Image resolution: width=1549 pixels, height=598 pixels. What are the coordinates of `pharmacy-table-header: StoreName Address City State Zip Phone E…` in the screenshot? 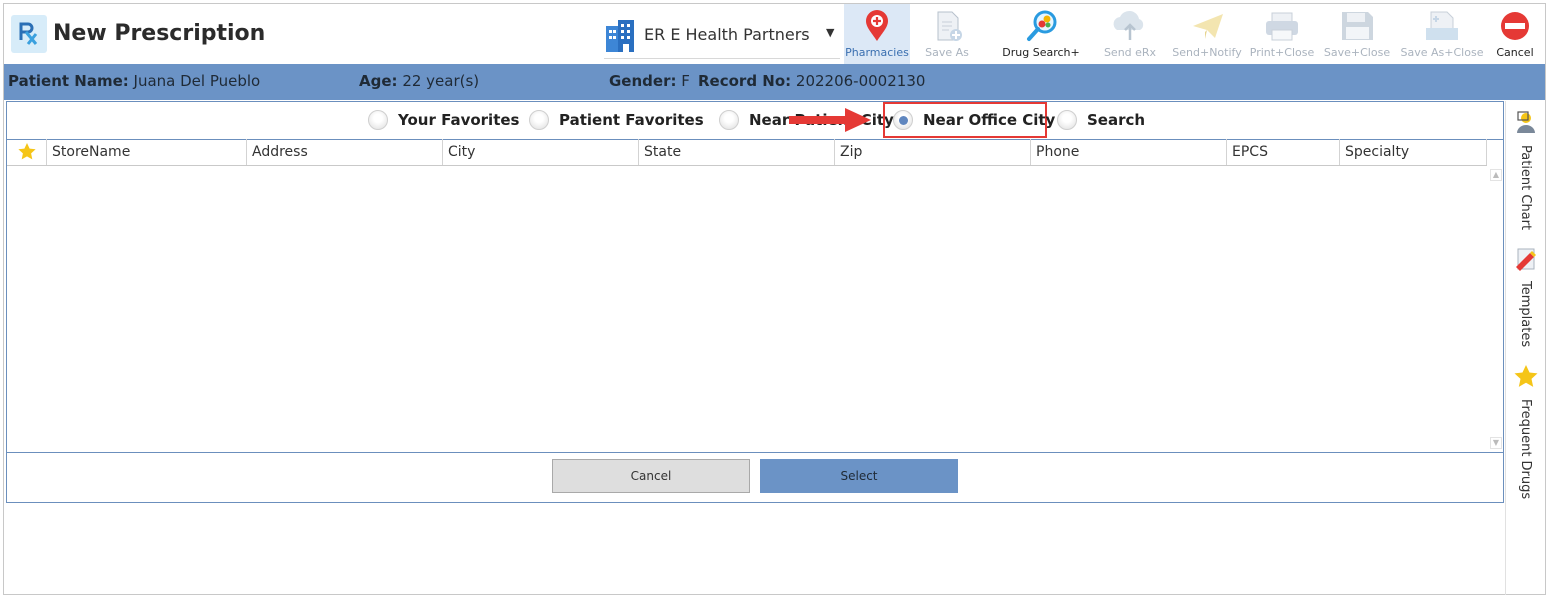 It's located at (747, 152).